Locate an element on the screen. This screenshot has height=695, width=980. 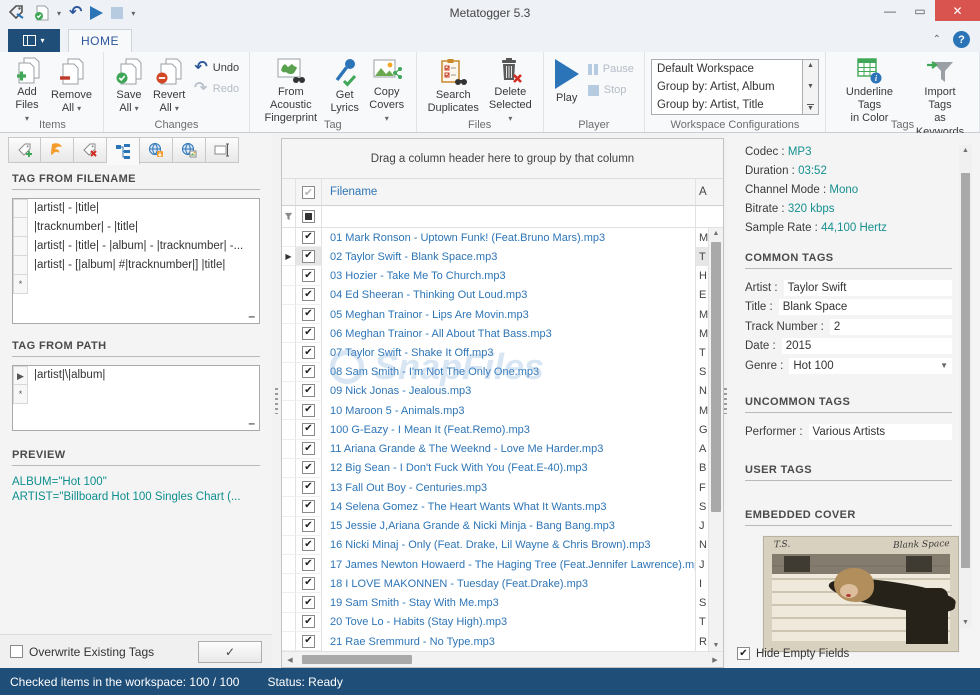
pattern-row: ▶ |artist|\|album| is located at coordinates (136, 375).